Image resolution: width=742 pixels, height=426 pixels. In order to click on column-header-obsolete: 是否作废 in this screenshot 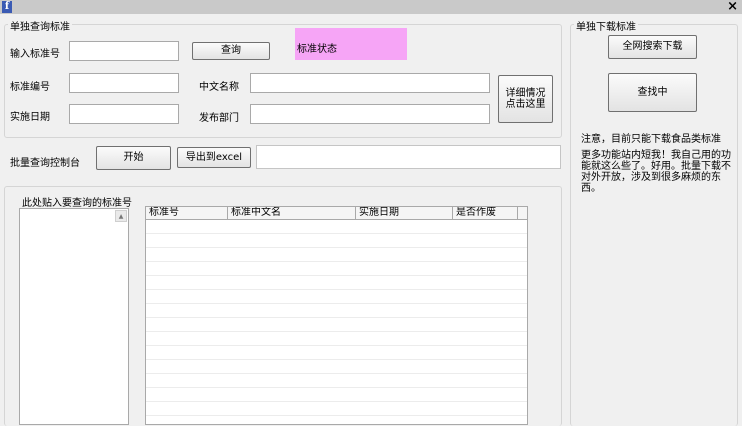, I will do `click(485, 213)`.